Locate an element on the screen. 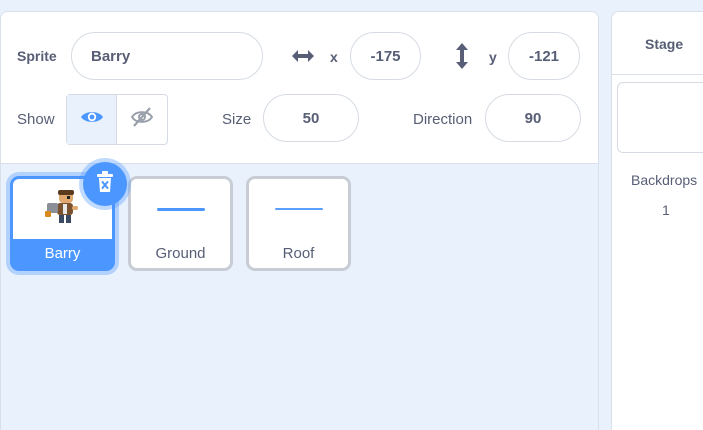 This screenshot has width=703, height=430. horizontal-arrows-icon is located at coordinates (303, 58).